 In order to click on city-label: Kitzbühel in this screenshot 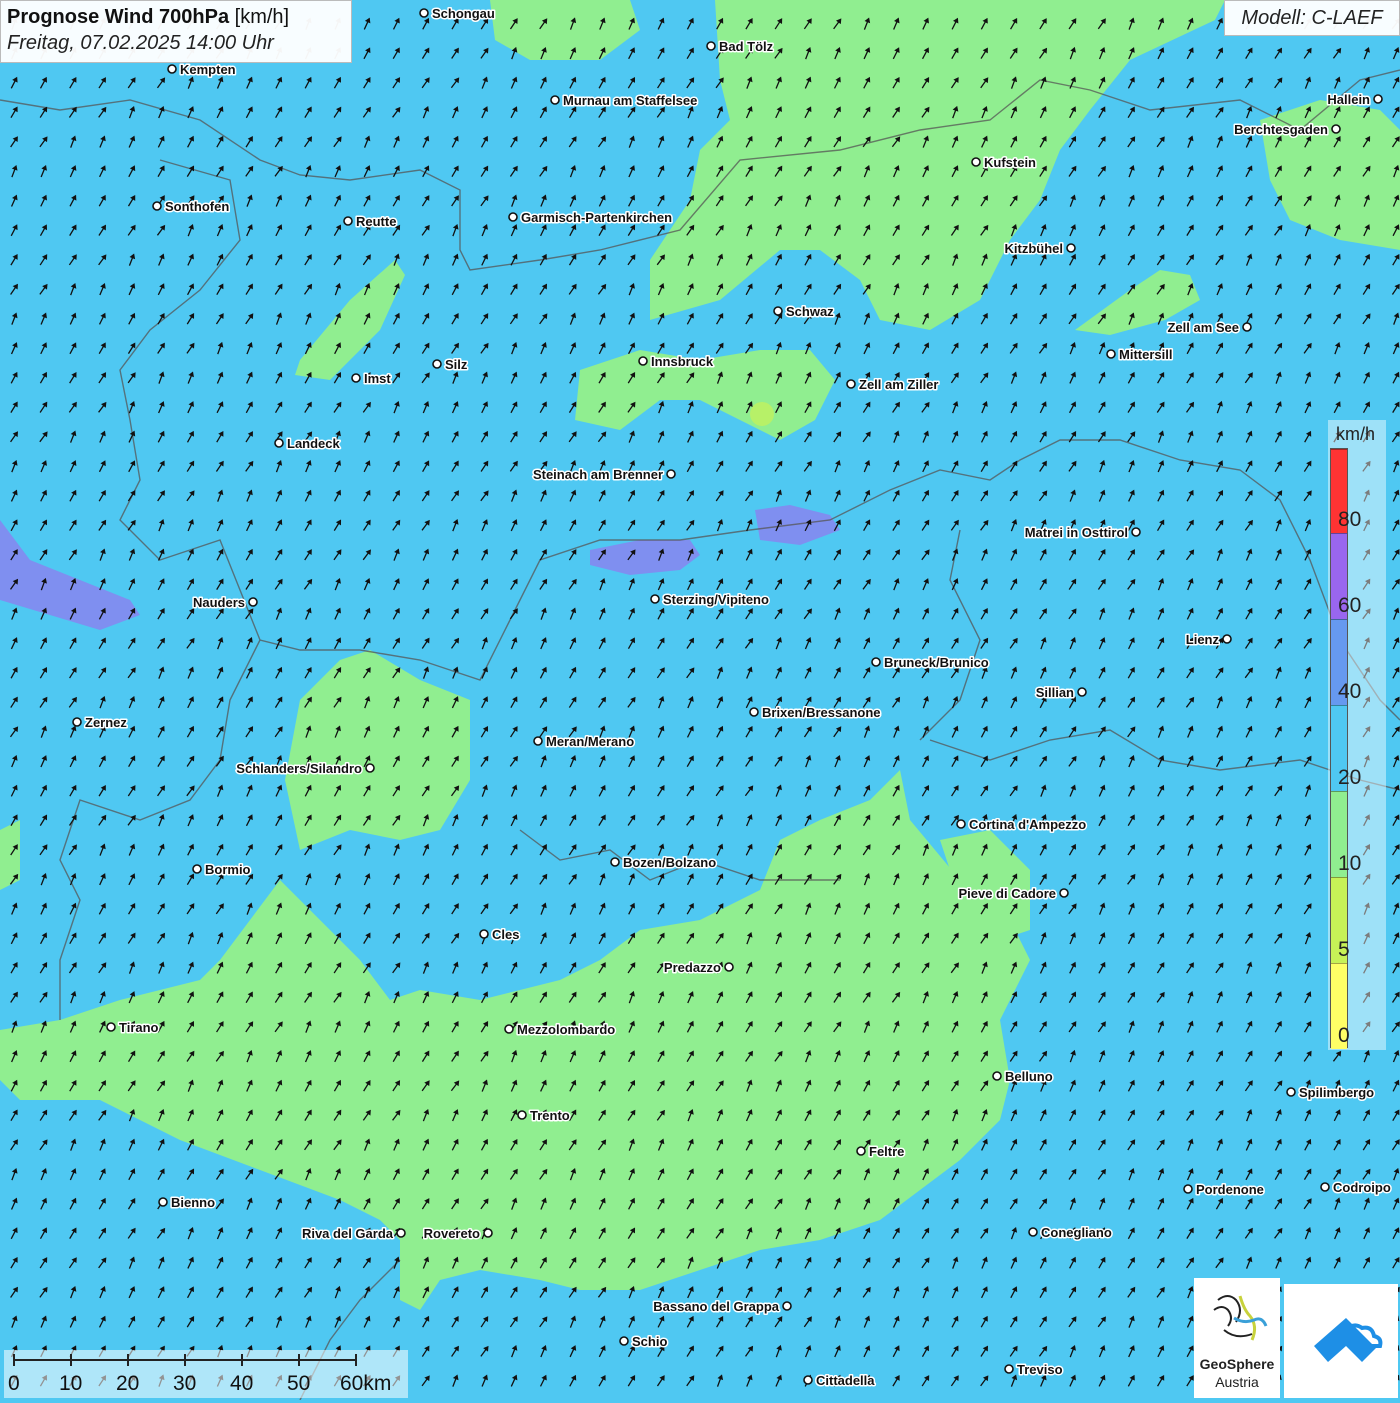, I will do `click(1034, 248)`.